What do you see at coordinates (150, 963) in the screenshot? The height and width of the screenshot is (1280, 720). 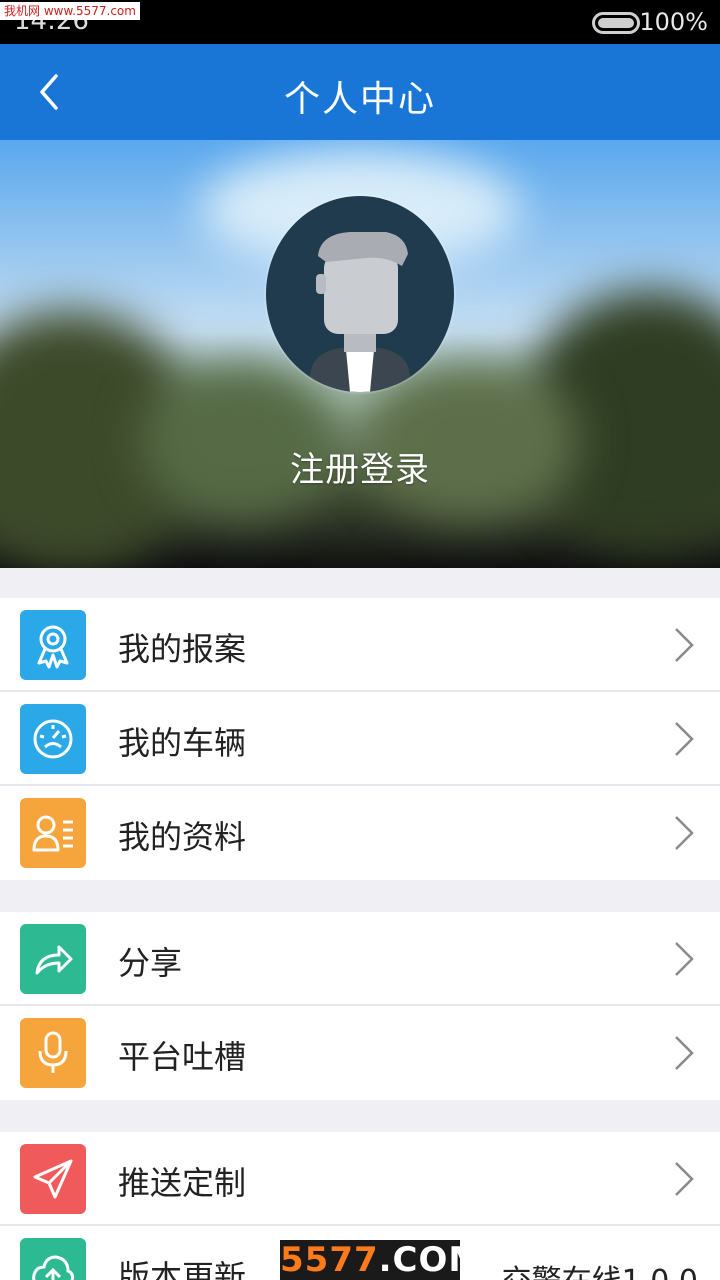 I see `menu-label: 分享` at bounding box center [150, 963].